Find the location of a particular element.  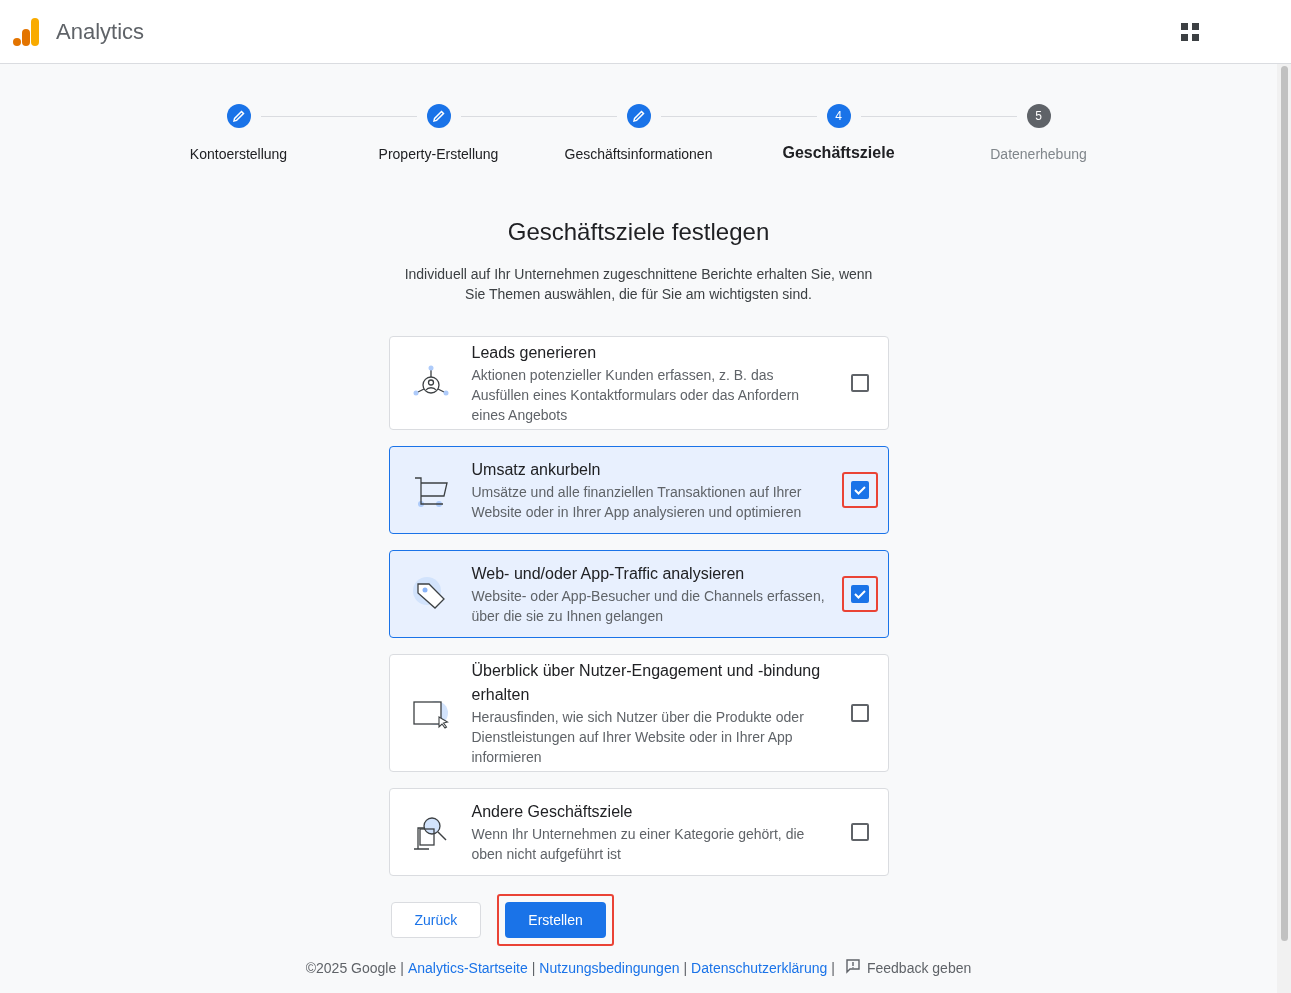

footer-link: Datenschutzerklärung is located at coordinates (759, 967).